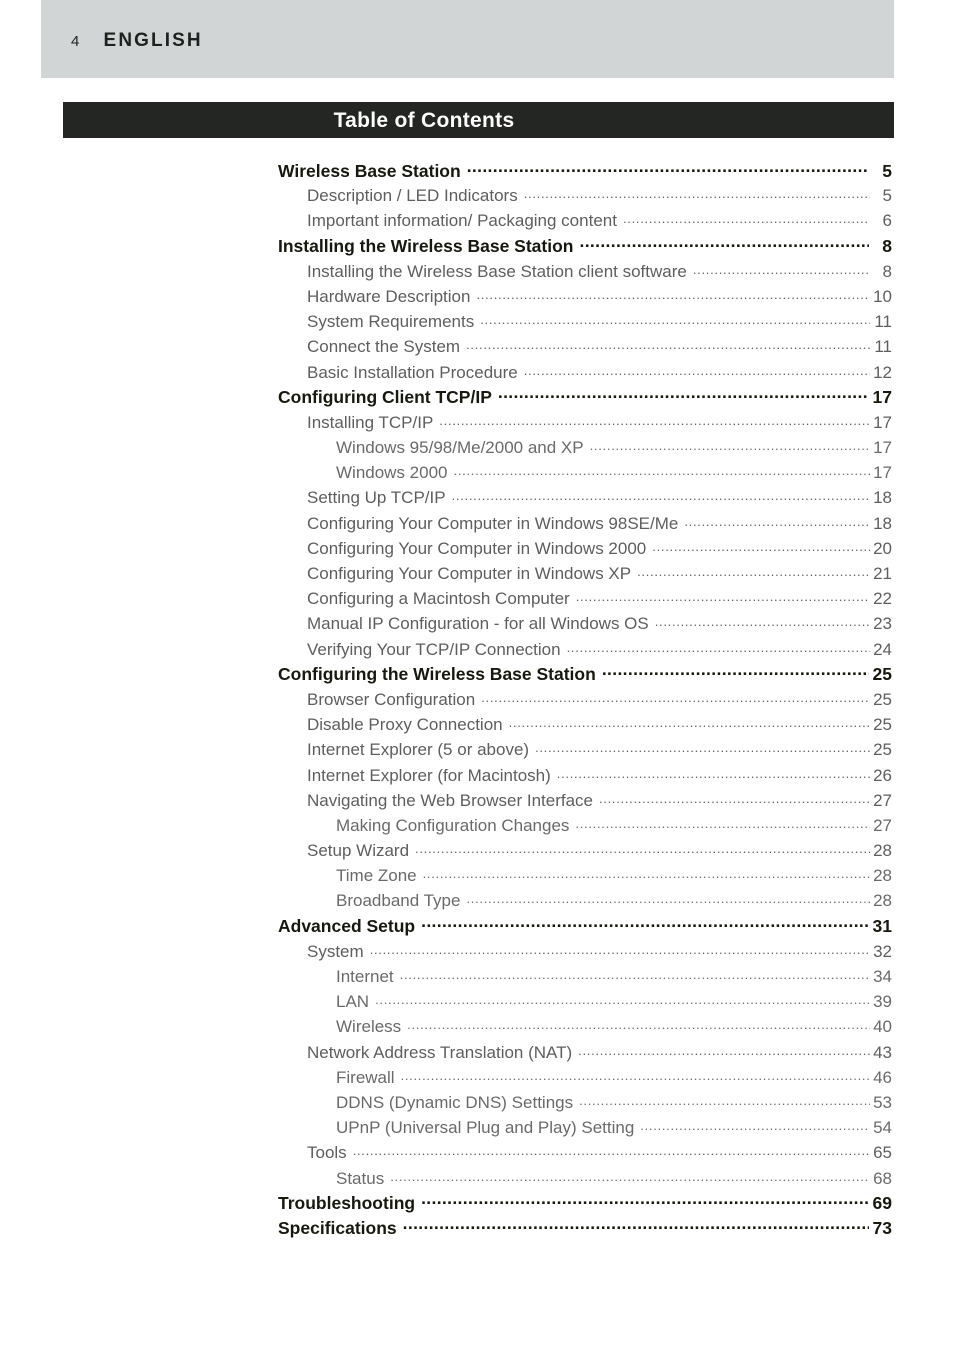  Describe the element at coordinates (882, 548) in the screenshot. I see `toc-entry-page-number: 20` at that location.